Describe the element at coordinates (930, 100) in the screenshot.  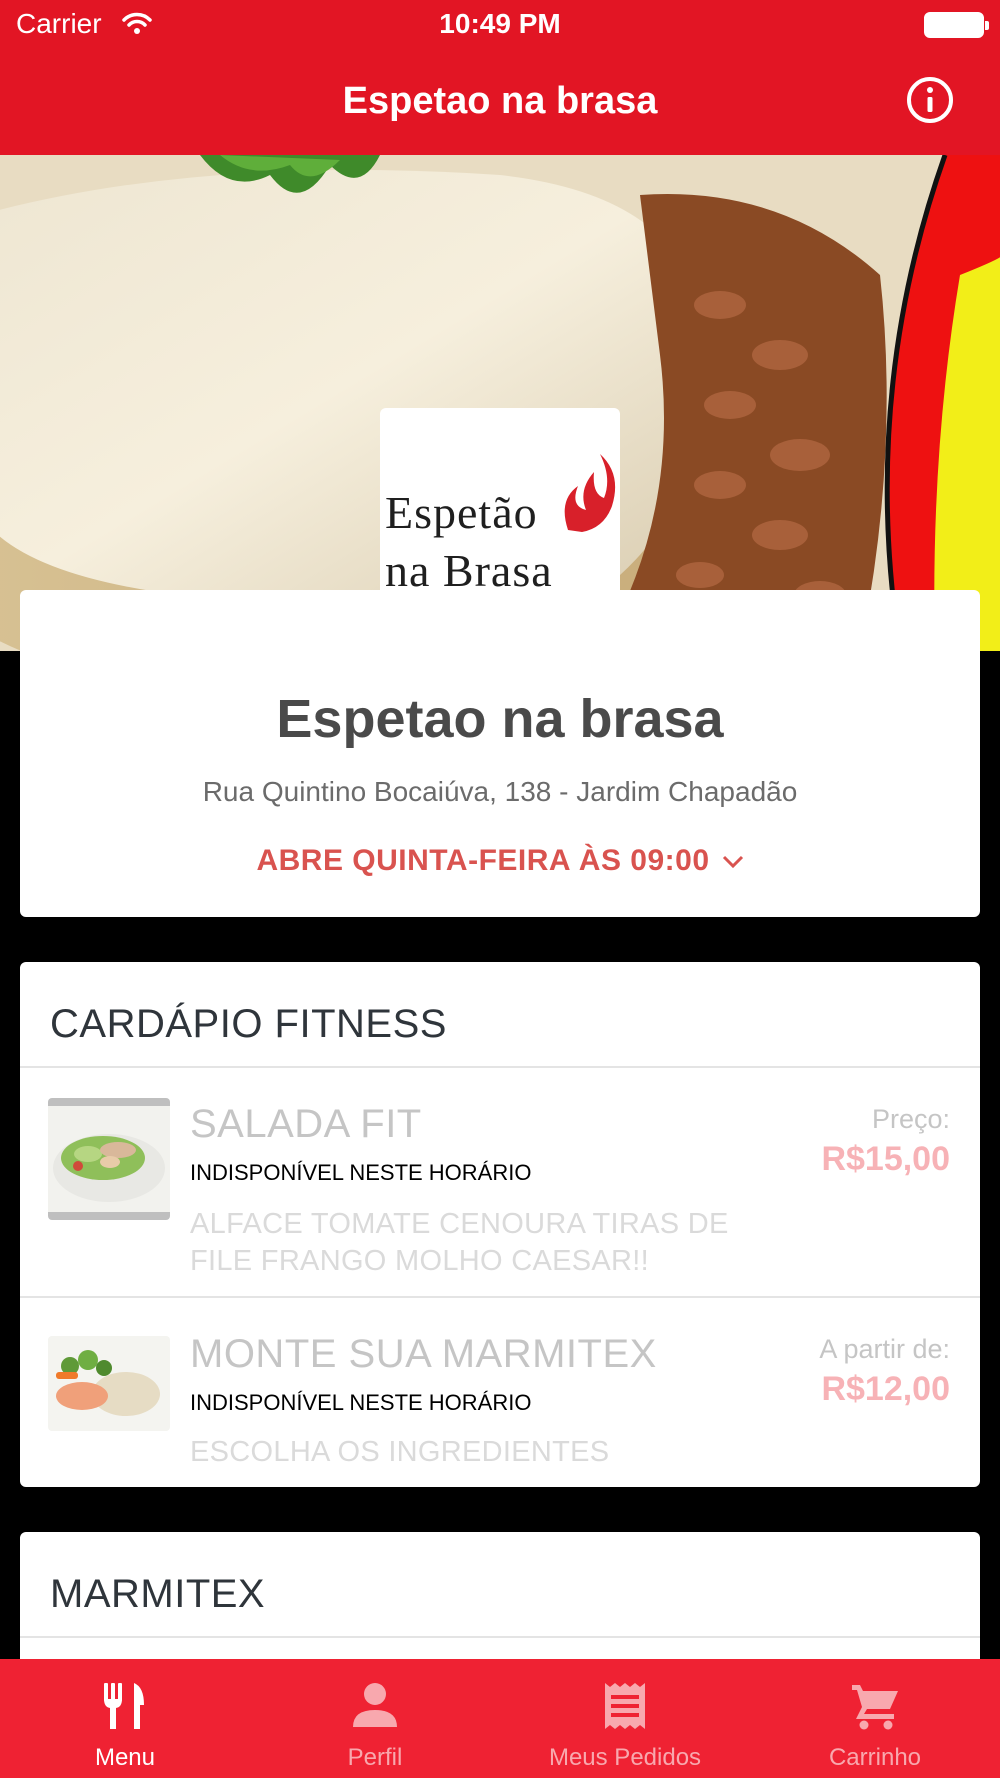
I see `info-circle-icon` at that location.